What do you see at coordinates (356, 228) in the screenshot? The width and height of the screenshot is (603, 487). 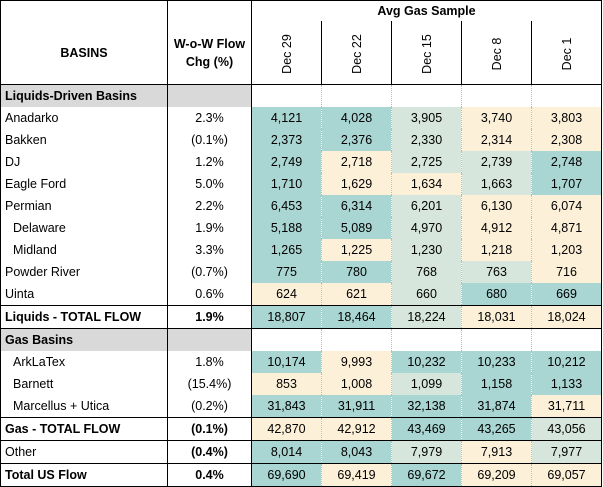 I see `gas-sample-value: 5,089` at bounding box center [356, 228].